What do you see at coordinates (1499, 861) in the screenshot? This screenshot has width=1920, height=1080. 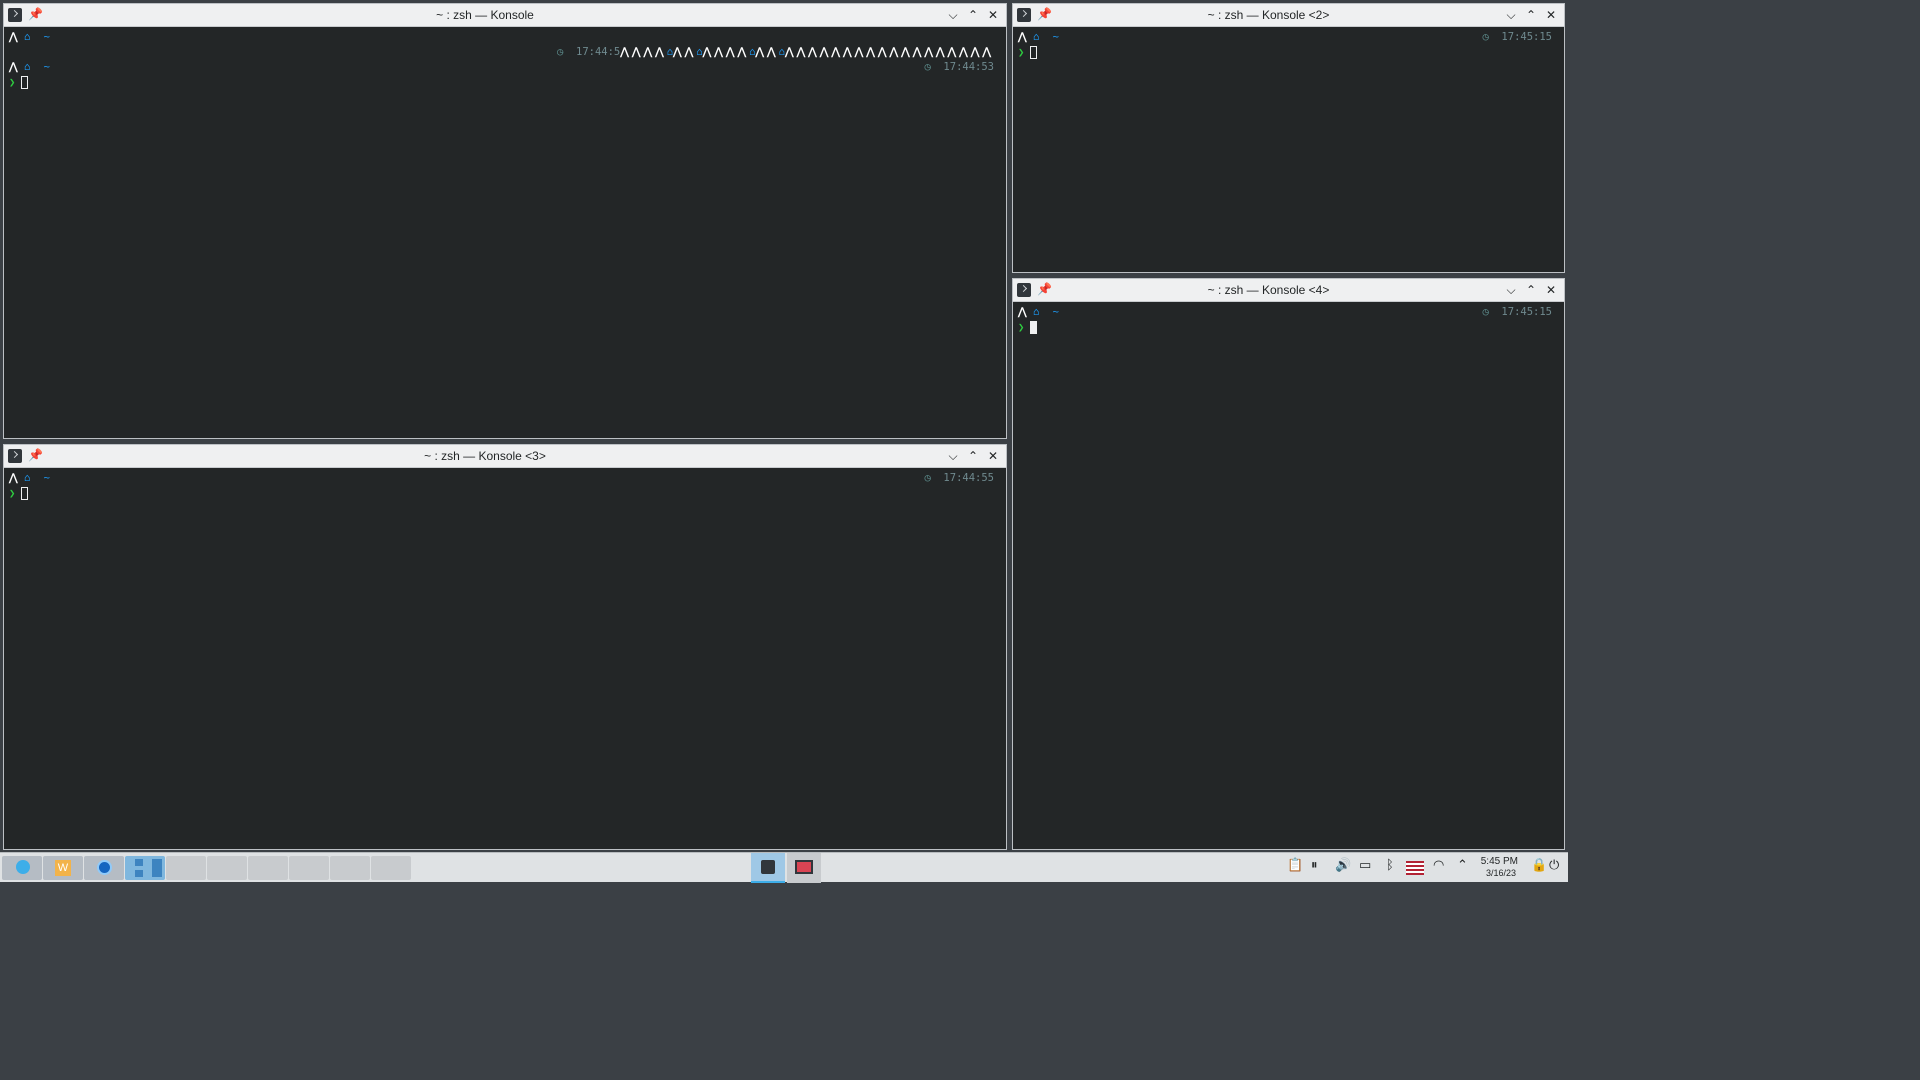 I see `clock-time: 5:45 PM` at bounding box center [1499, 861].